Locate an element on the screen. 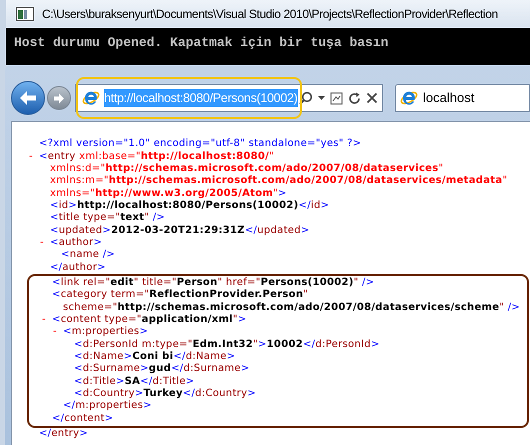 This screenshot has height=445, width=530. address-bar: http://localhost:8080/Persons(10002) is located at coordinates (229, 98).